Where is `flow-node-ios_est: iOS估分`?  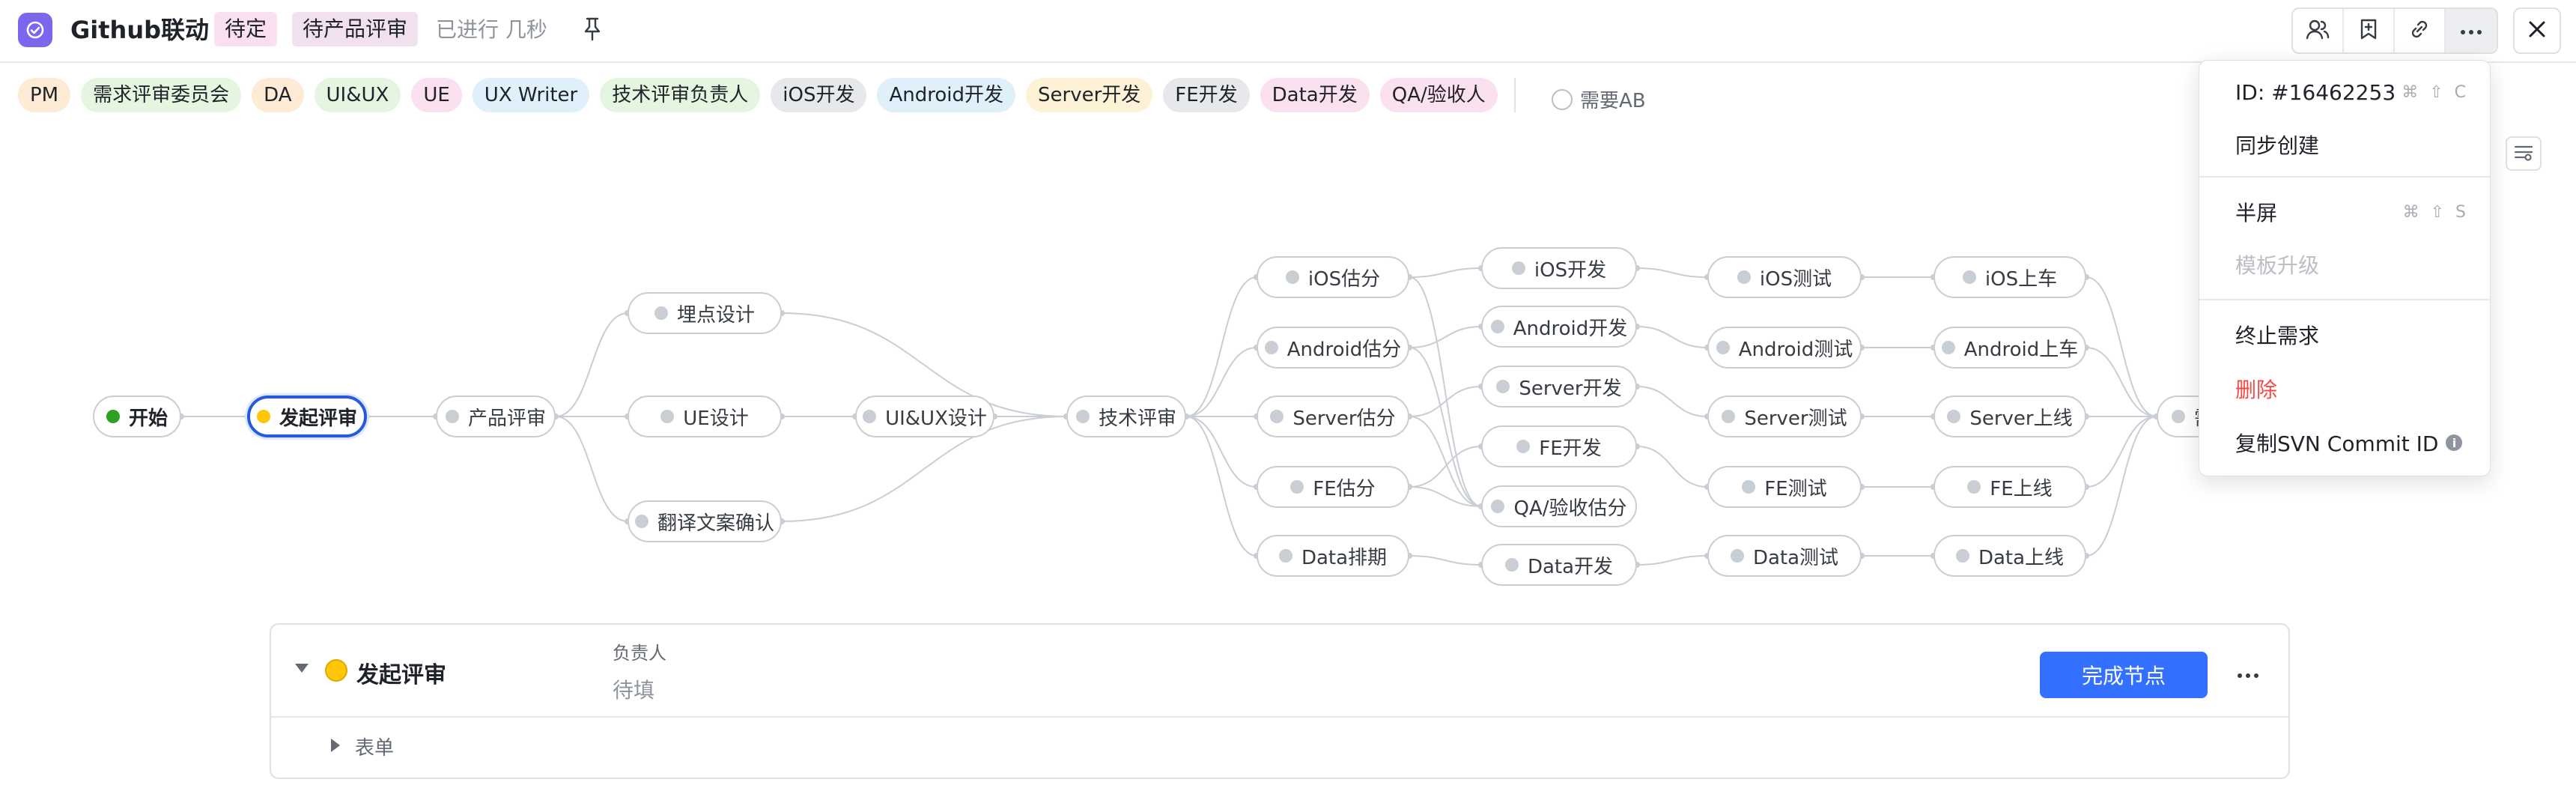
flow-node-ios_est: iOS估分 is located at coordinates (1333, 277).